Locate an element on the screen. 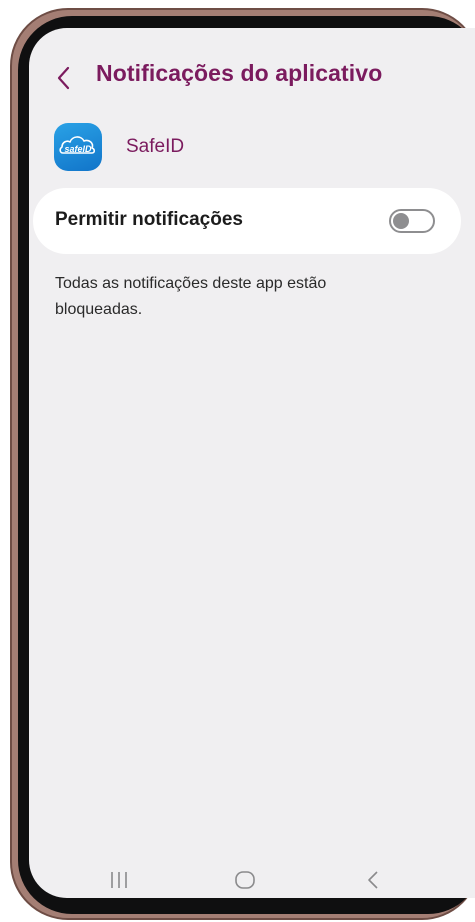  app-bar: Notificações do aplicativo is located at coordinates (252, 78).